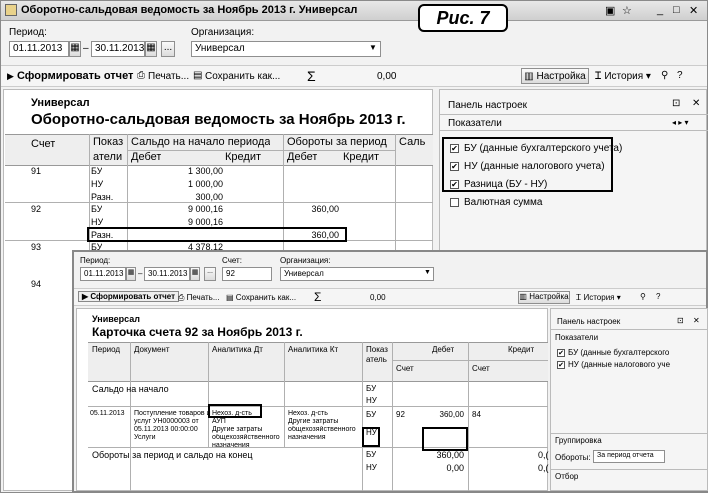  I want to click on row-acc: 91, so click(36, 171).